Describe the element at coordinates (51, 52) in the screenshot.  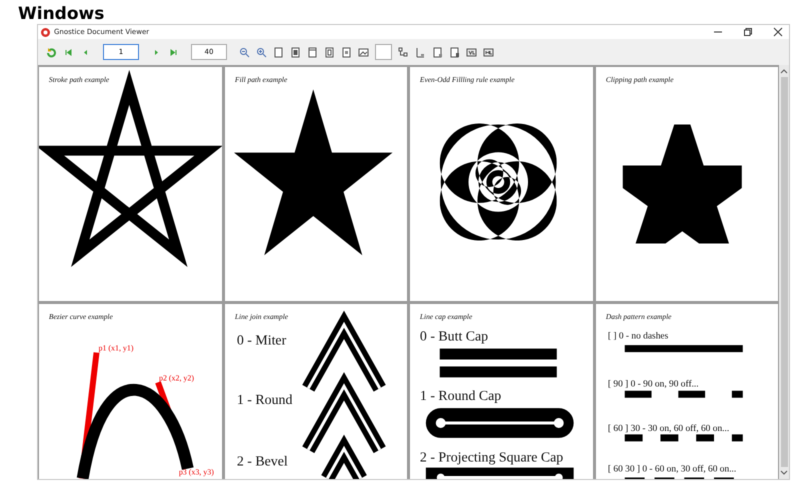
I see `refresh-icon` at that location.